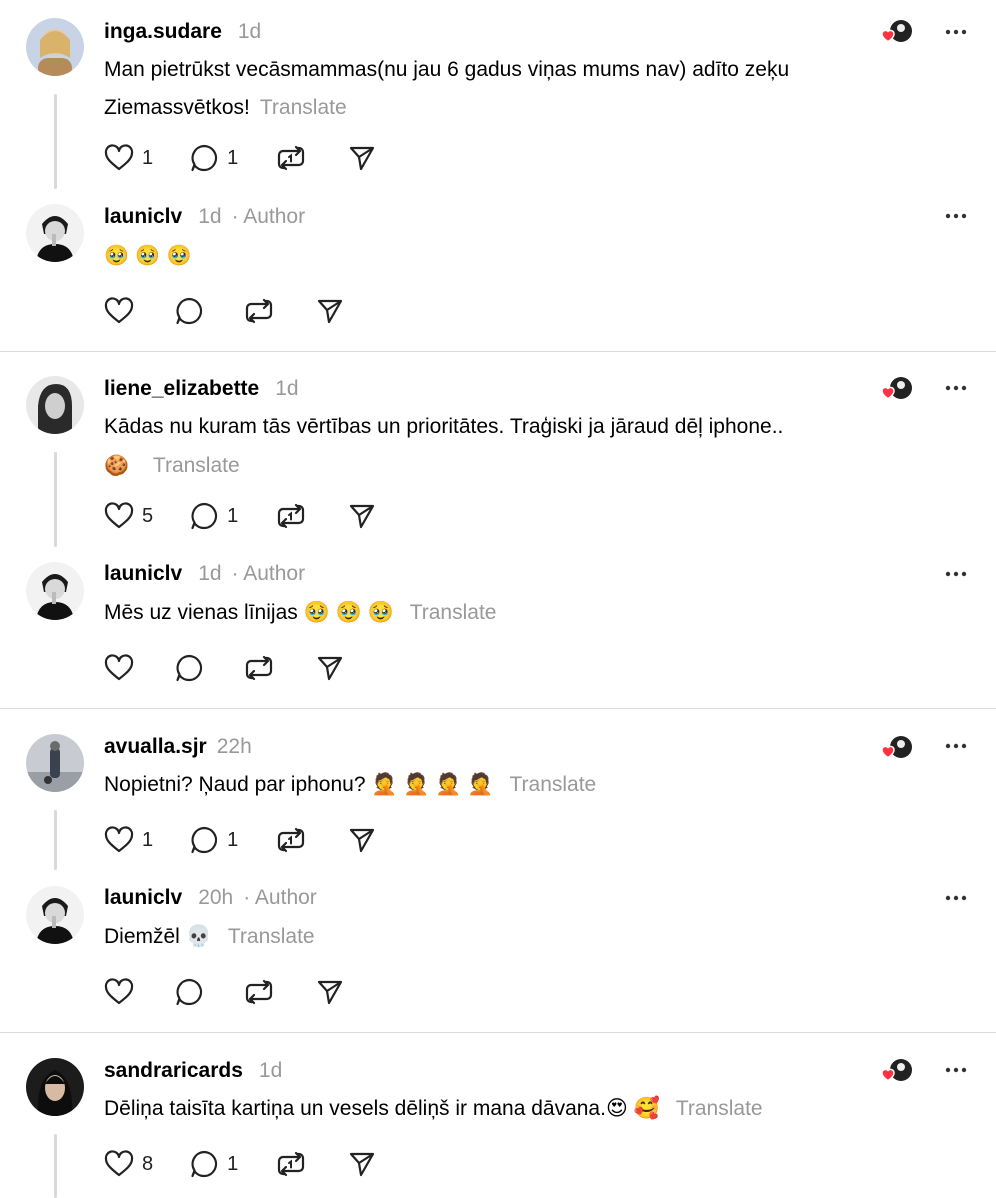 This screenshot has height=1198, width=996. Describe the element at coordinates (163, 32) in the screenshot. I see `username: inga.sudare` at that location.